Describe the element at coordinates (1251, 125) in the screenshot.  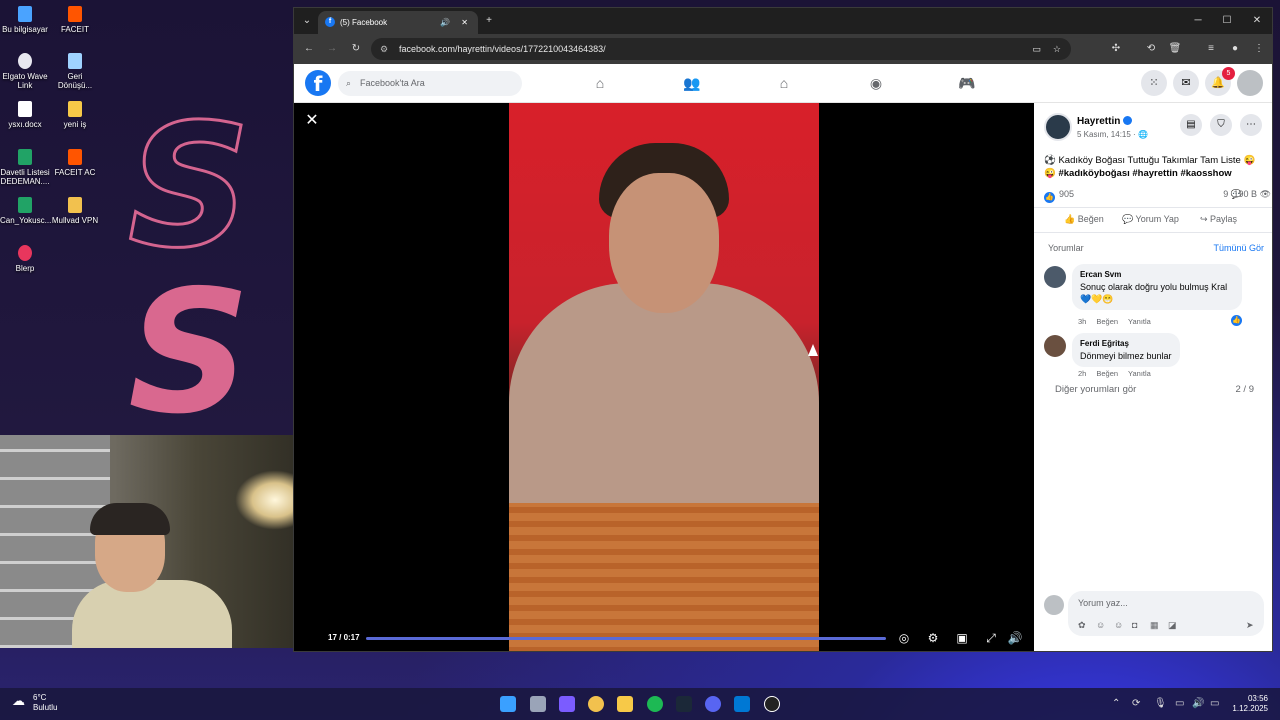
I see `more-options-icon: ⋯` at that location.